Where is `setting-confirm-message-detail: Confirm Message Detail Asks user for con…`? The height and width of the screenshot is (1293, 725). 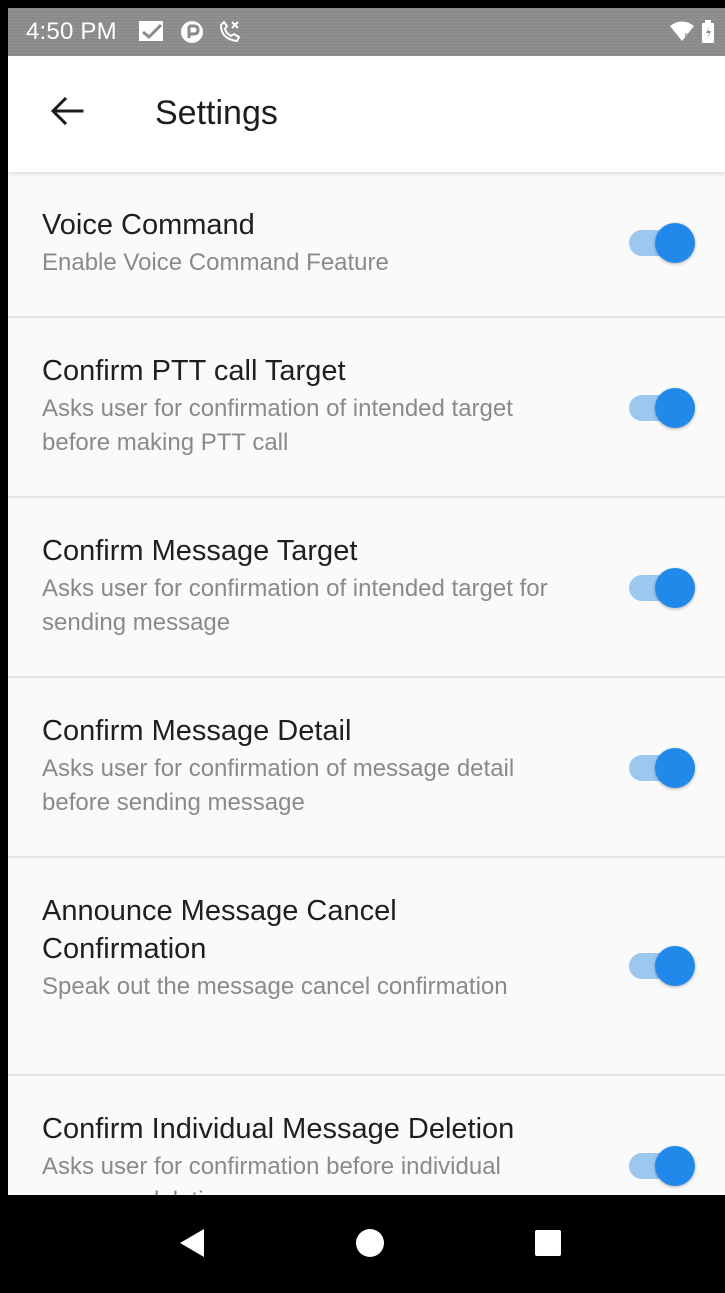
setting-confirm-message-detail: Confirm Message Detail Asks user for con… is located at coordinates (366, 768).